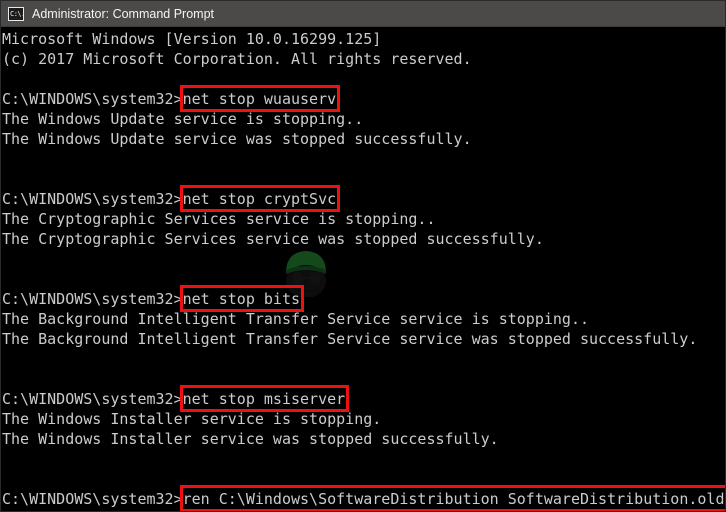  I want to click on cmd-net-stop-wuauserv: C:\WINDOWS\system32>net stop wuauserv, so click(363, 98).